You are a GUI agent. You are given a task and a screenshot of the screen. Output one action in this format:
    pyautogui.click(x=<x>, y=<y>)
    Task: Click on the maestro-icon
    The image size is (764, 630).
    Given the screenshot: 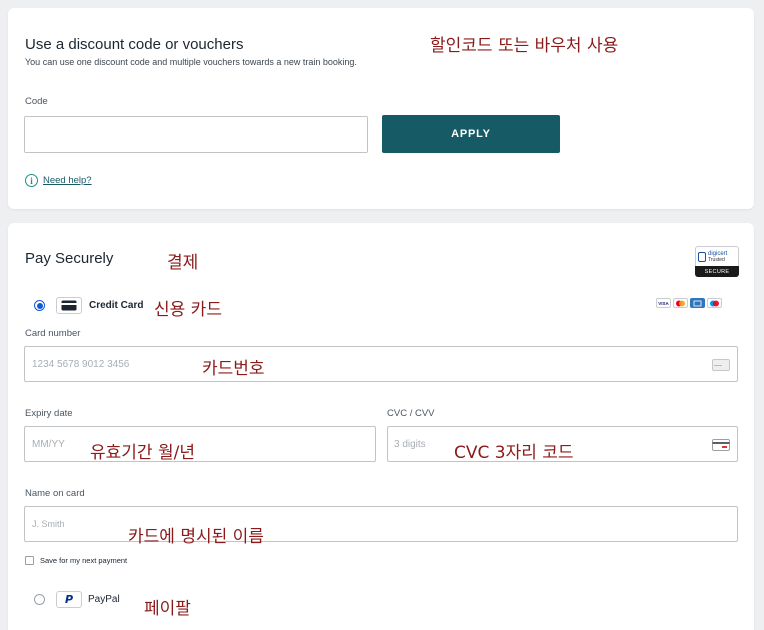 What is the action you would take?
    pyautogui.click(x=714, y=303)
    